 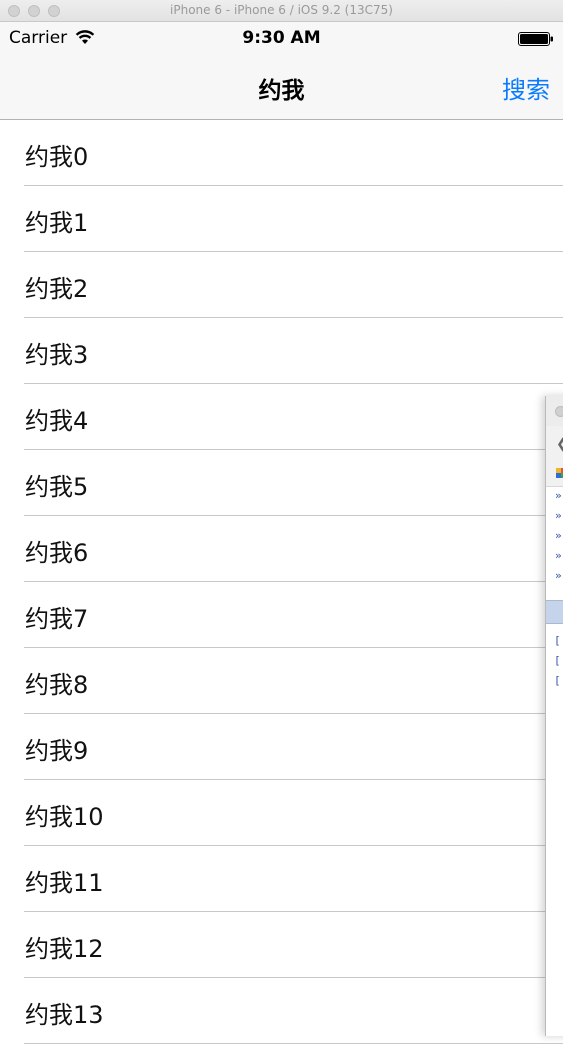 What do you see at coordinates (281, 219) in the screenshot?
I see `table-row: 约我1` at bounding box center [281, 219].